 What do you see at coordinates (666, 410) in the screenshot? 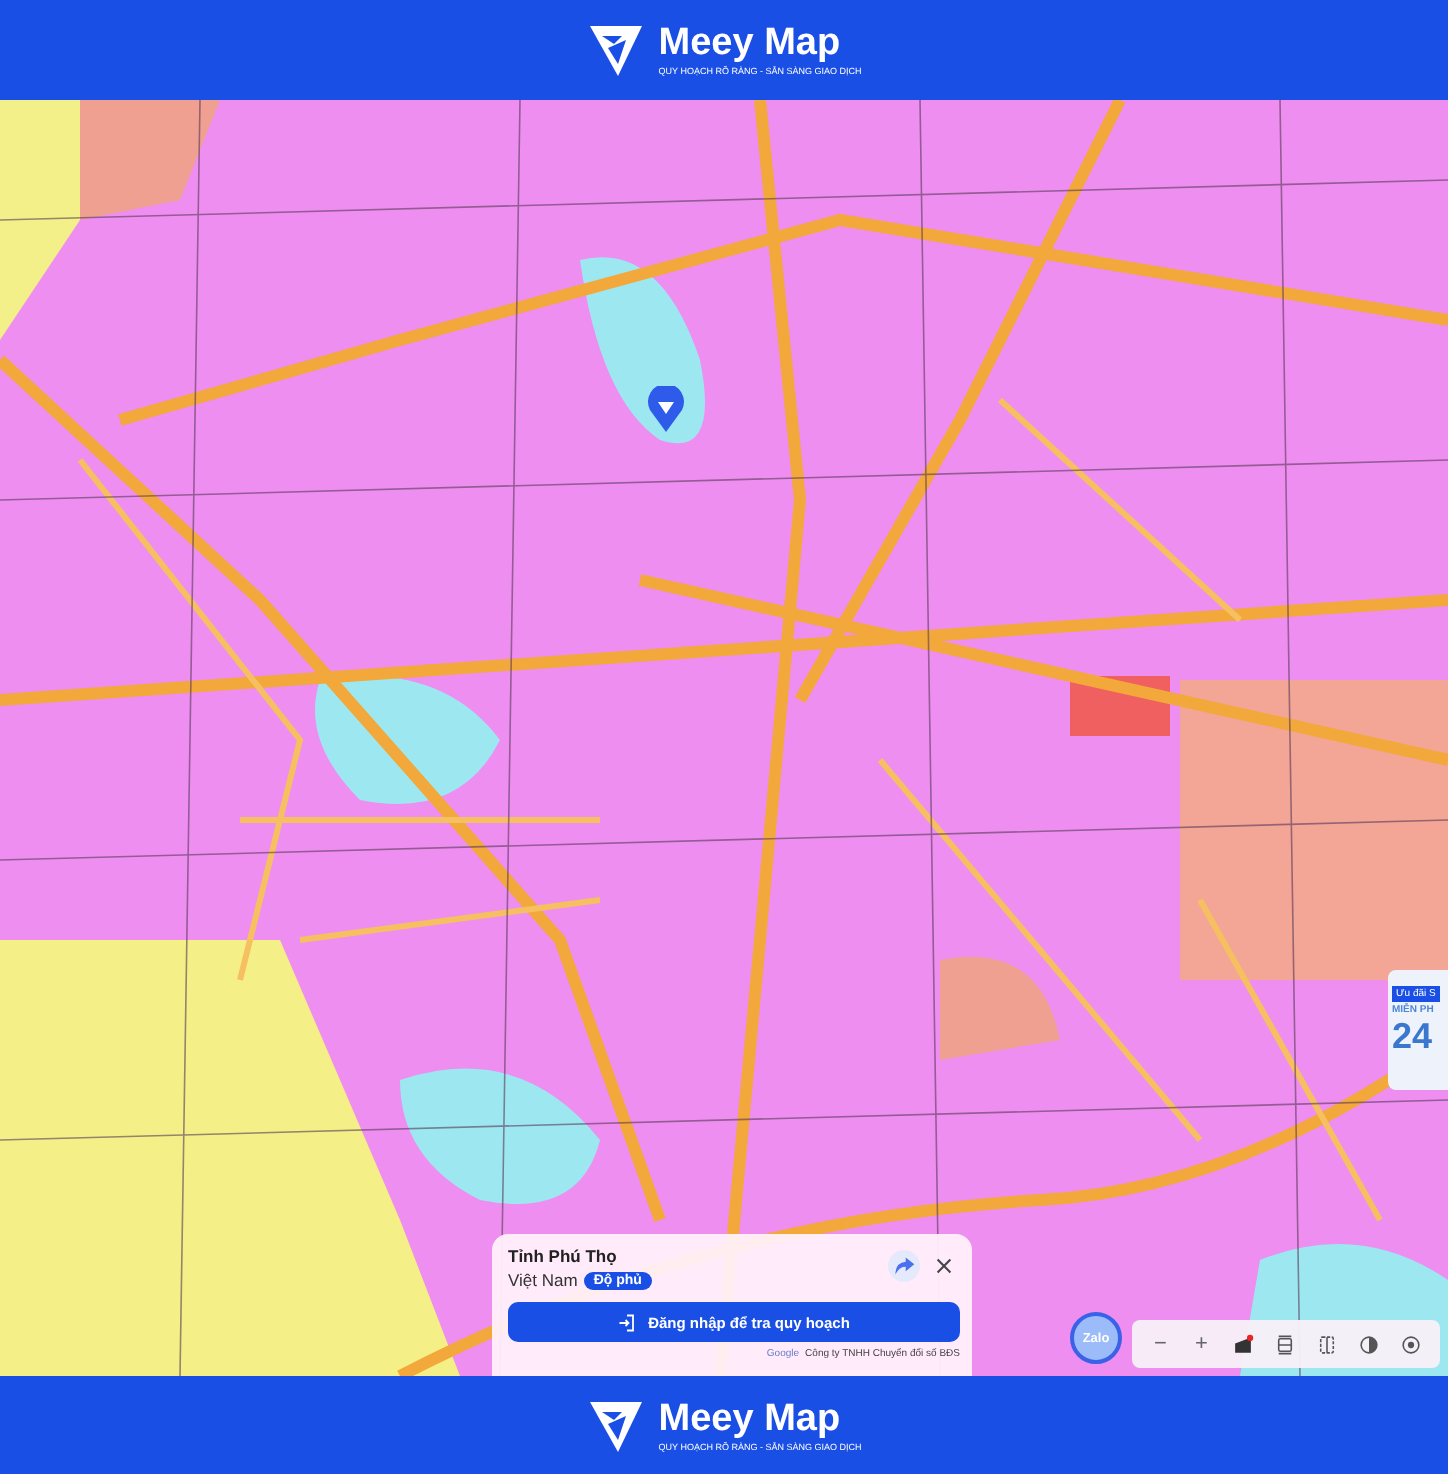
I see `map-pin-icon` at bounding box center [666, 410].